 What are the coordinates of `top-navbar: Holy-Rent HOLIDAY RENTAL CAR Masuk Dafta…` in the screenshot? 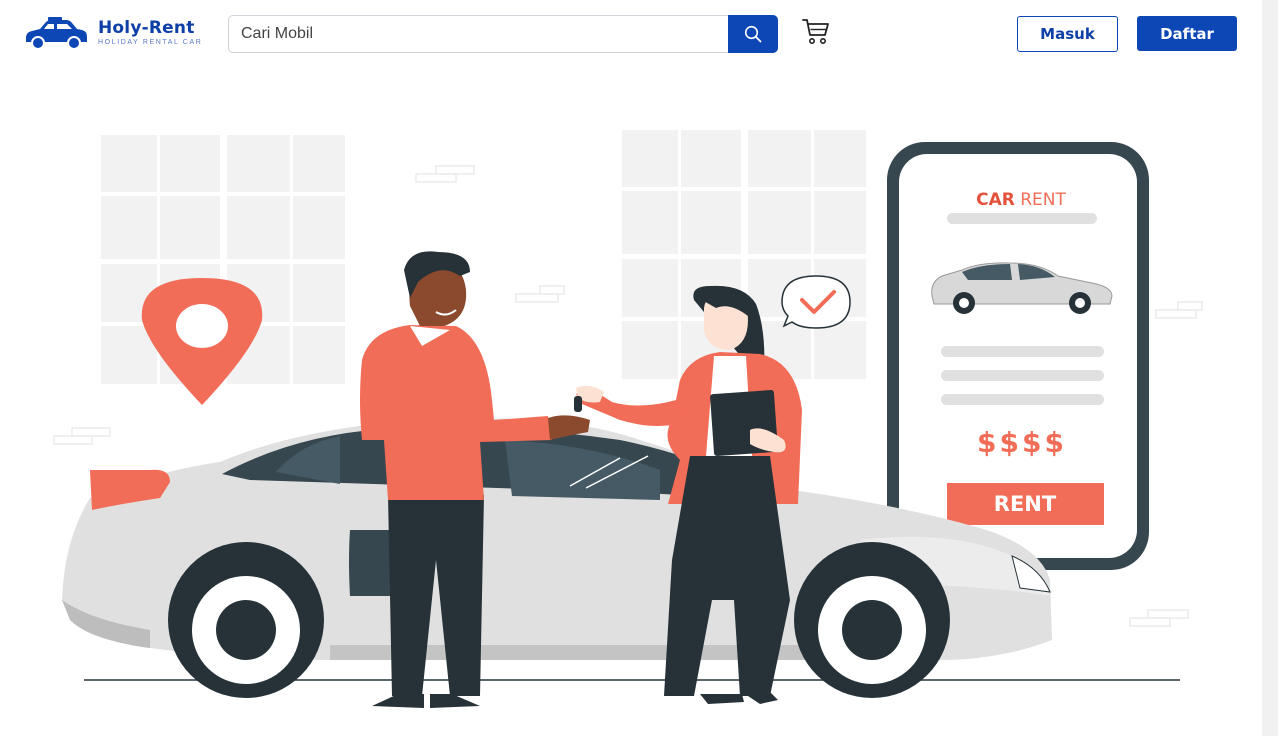 It's located at (631, 35).